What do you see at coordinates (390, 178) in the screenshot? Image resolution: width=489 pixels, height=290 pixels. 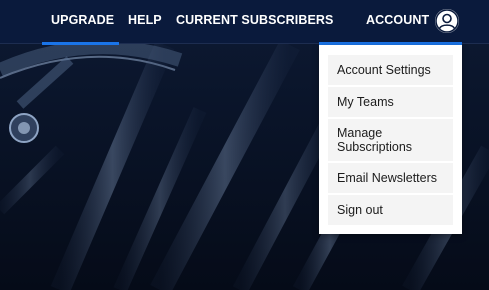 I see `menu-item-email-newsletters: Email Newsletters` at bounding box center [390, 178].